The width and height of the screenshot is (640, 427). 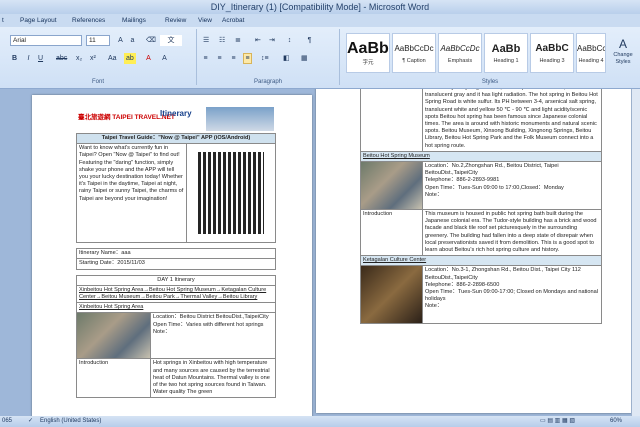 What do you see at coordinates (240, 119) in the screenshot?
I see `taipei-skyline-image` at bounding box center [240, 119].